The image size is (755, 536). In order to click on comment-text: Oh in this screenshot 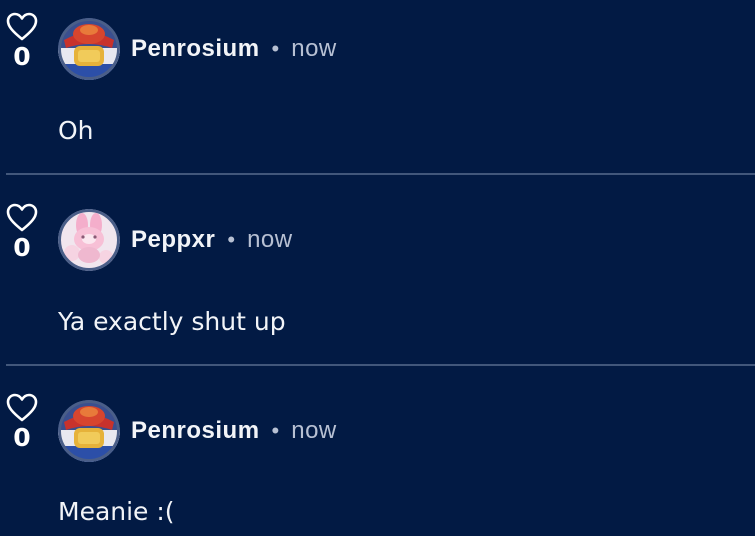, I will do `click(76, 130)`.